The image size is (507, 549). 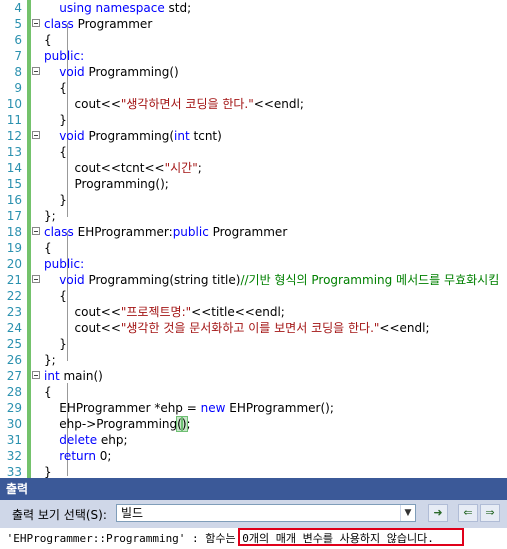 What do you see at coordinates (253, 216) in the screenshot?
I see `code-line: 17};` at bounding box center [253, 216].